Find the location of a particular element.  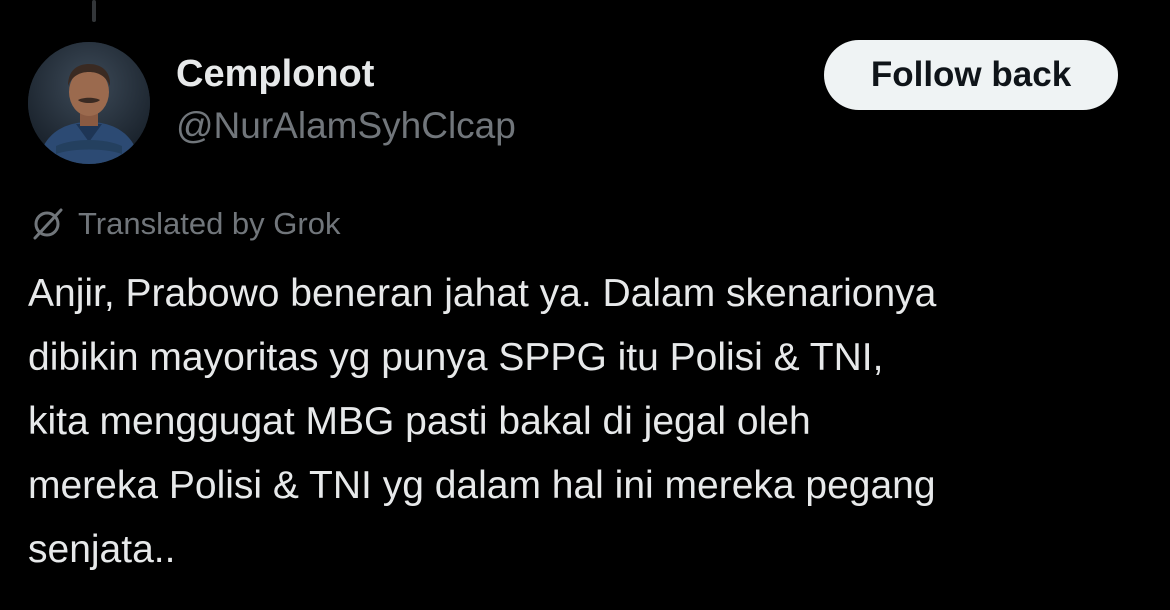

author-handle: @NurAlamSyhClcap is located at coordinates (346, 126).